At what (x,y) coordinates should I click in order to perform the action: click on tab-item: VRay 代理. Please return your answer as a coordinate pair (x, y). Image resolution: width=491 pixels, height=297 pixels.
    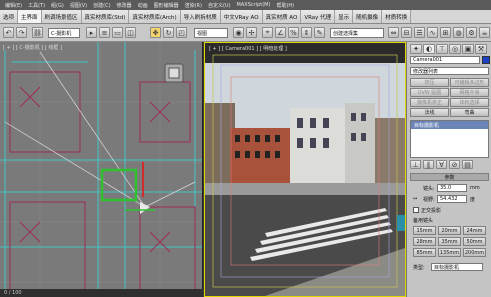
    Looking at the image, I should click on (318, 16).